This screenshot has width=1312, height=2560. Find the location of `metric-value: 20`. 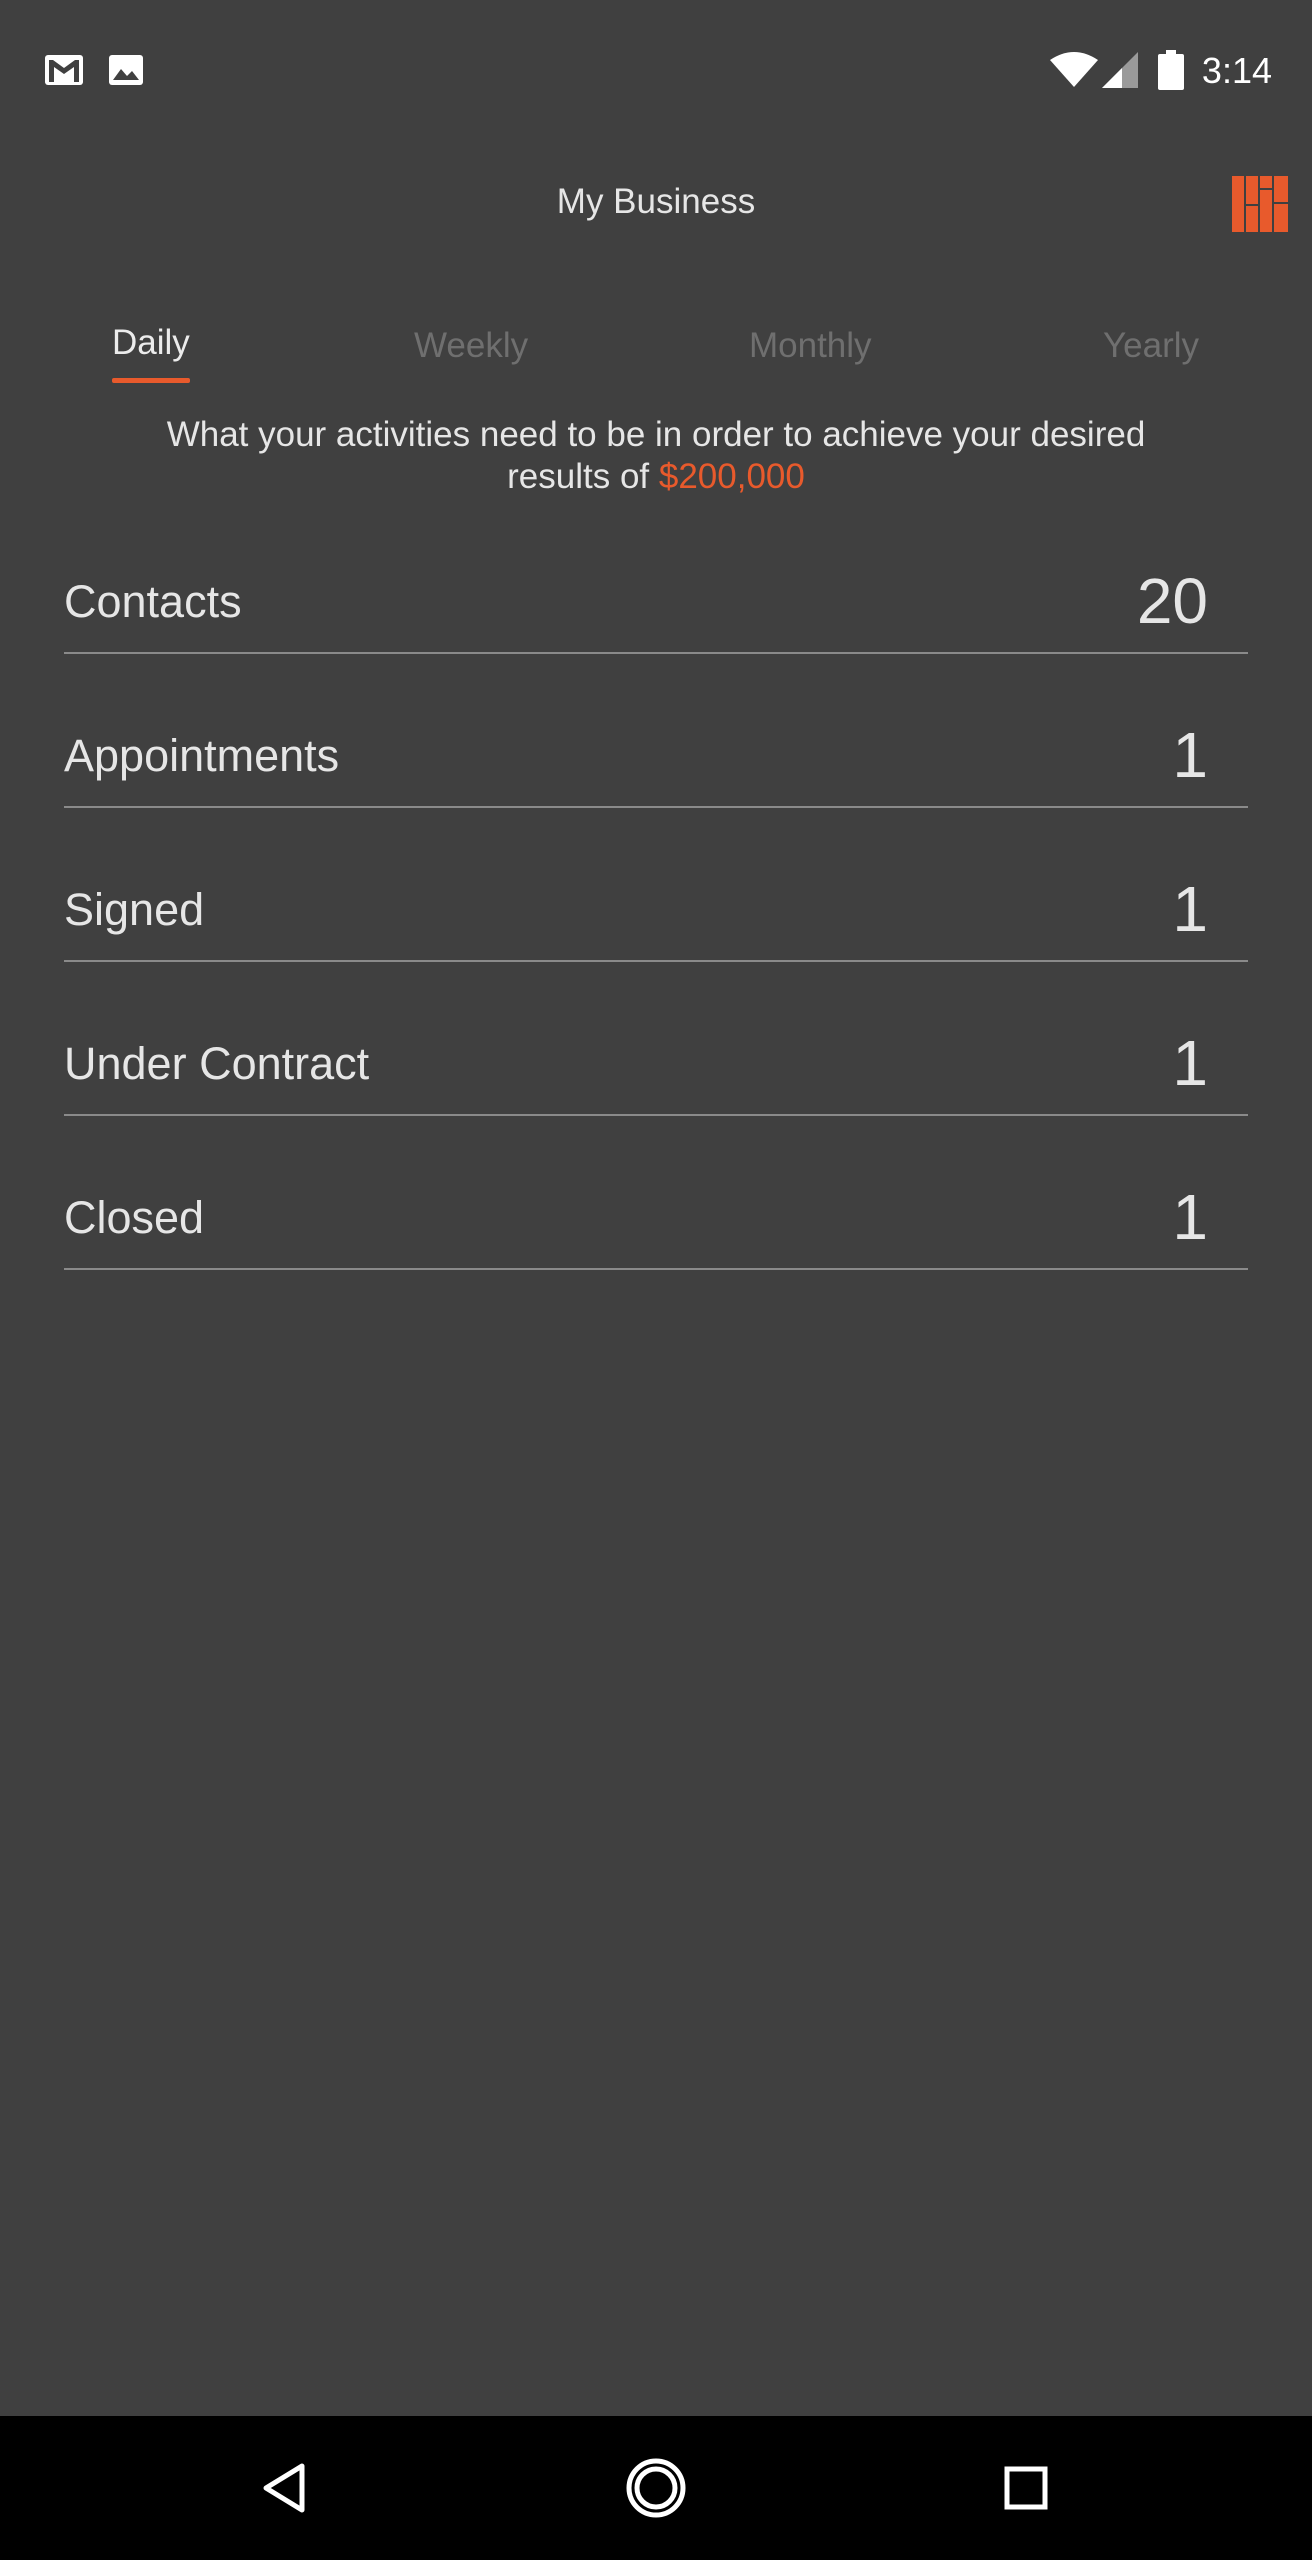

metric-value: 20 is located at coordinates (1172, 601).